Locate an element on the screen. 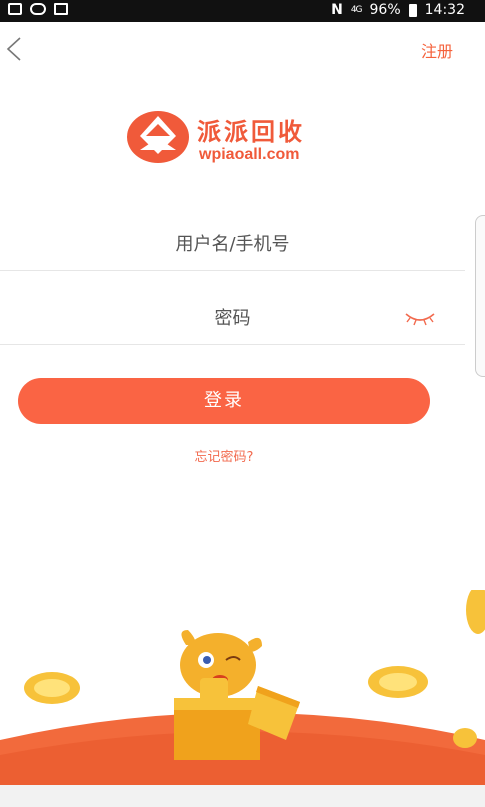 Image resolution: width=485 pixels, height=807 pixels. forgot-password-link: 忘记密码? is located at coordinates (224, 455).